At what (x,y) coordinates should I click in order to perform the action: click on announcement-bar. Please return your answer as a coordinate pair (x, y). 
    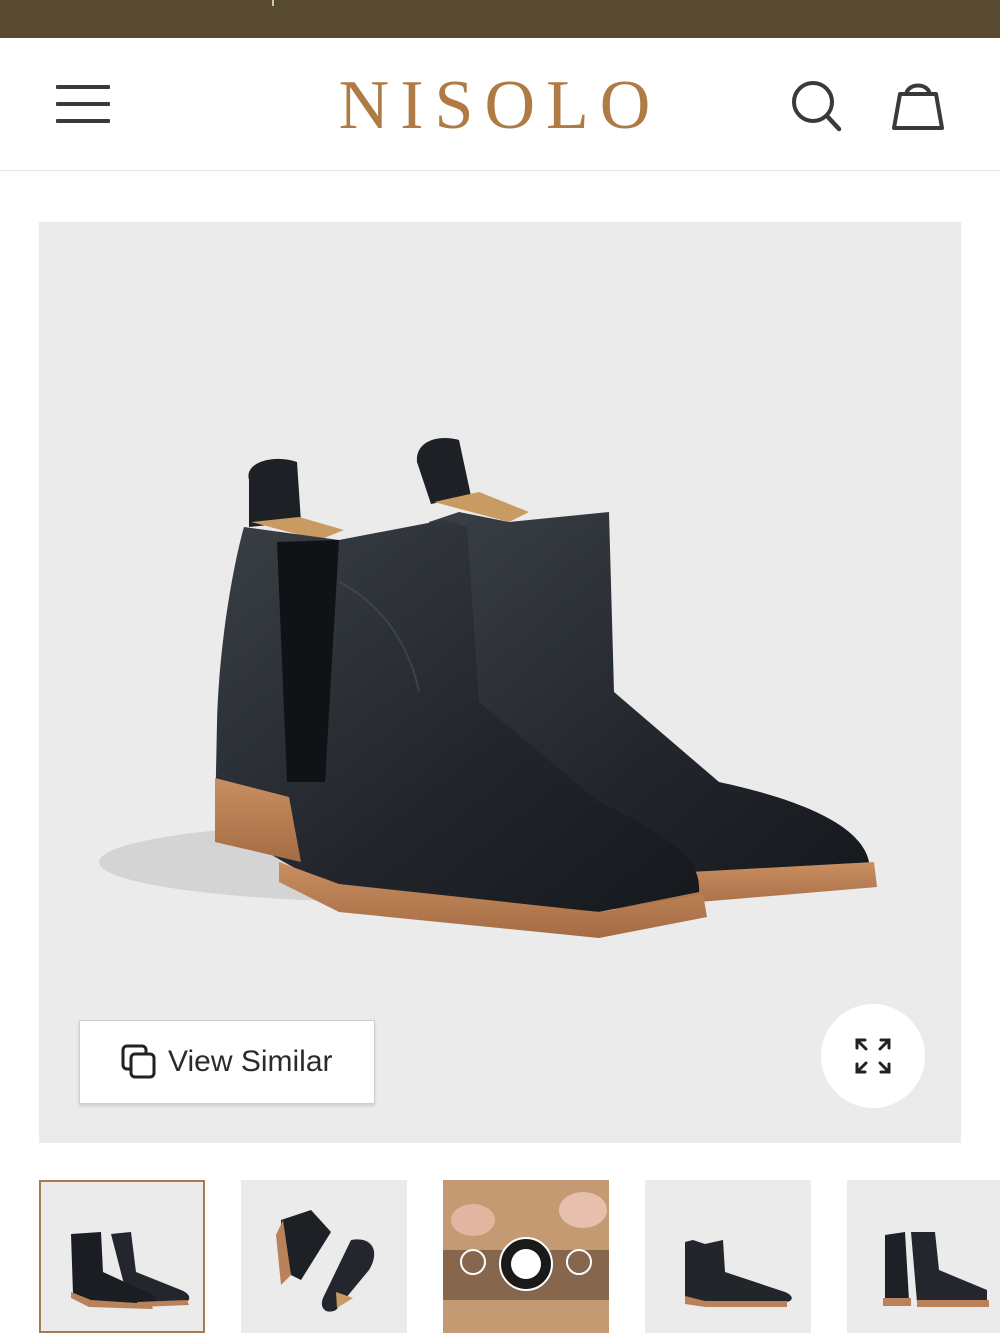
    Looking at the image, I should click on (500, 19).